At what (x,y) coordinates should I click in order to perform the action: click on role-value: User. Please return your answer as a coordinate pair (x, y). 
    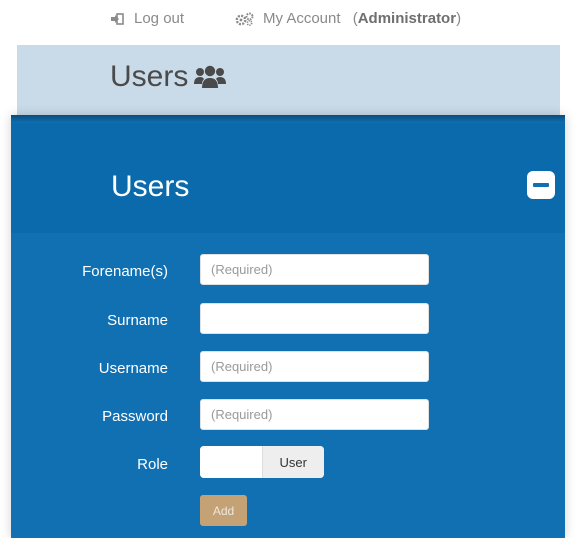
    Looking at the image, I should click on (292, 462).